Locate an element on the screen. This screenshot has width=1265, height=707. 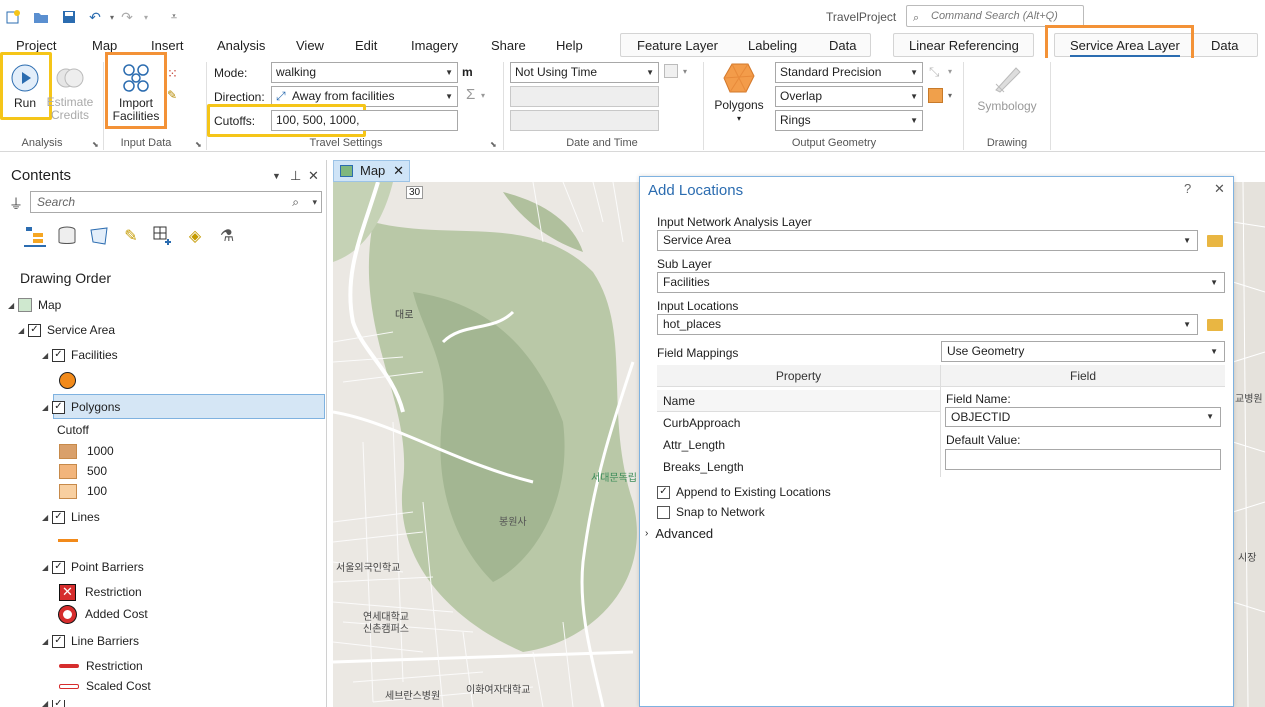
input-locations-dropdown: hot_places ▼ is located at coordinates (927, 324).